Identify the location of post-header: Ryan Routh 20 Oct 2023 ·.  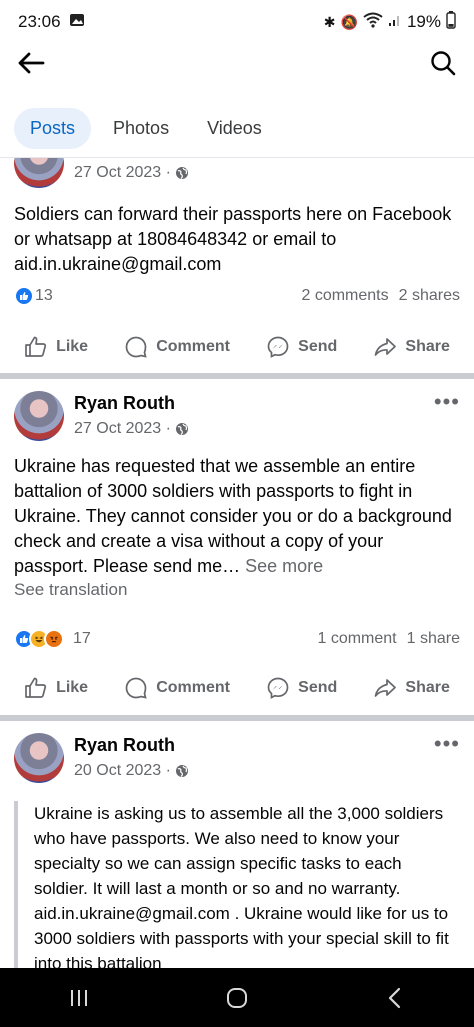
(101, 758).